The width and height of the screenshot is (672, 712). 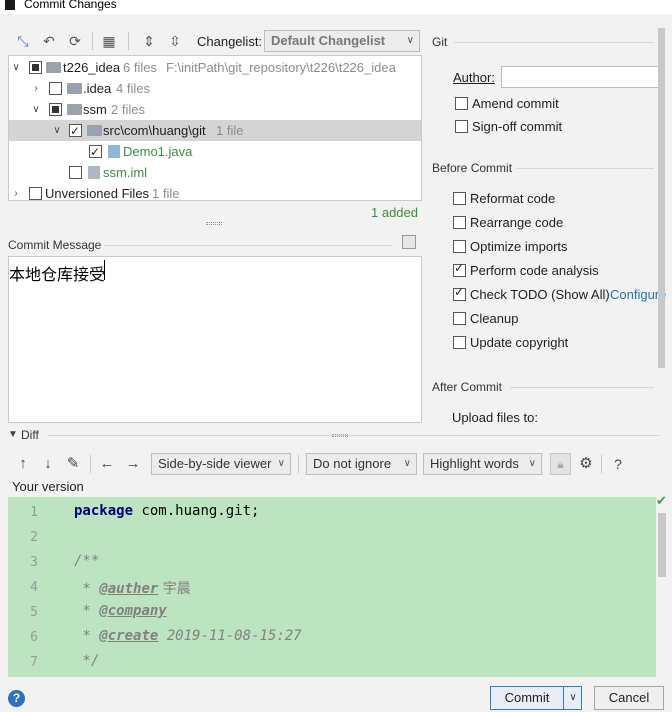 I want to click on undo-icon: ↶, so click(x=49, y=41).